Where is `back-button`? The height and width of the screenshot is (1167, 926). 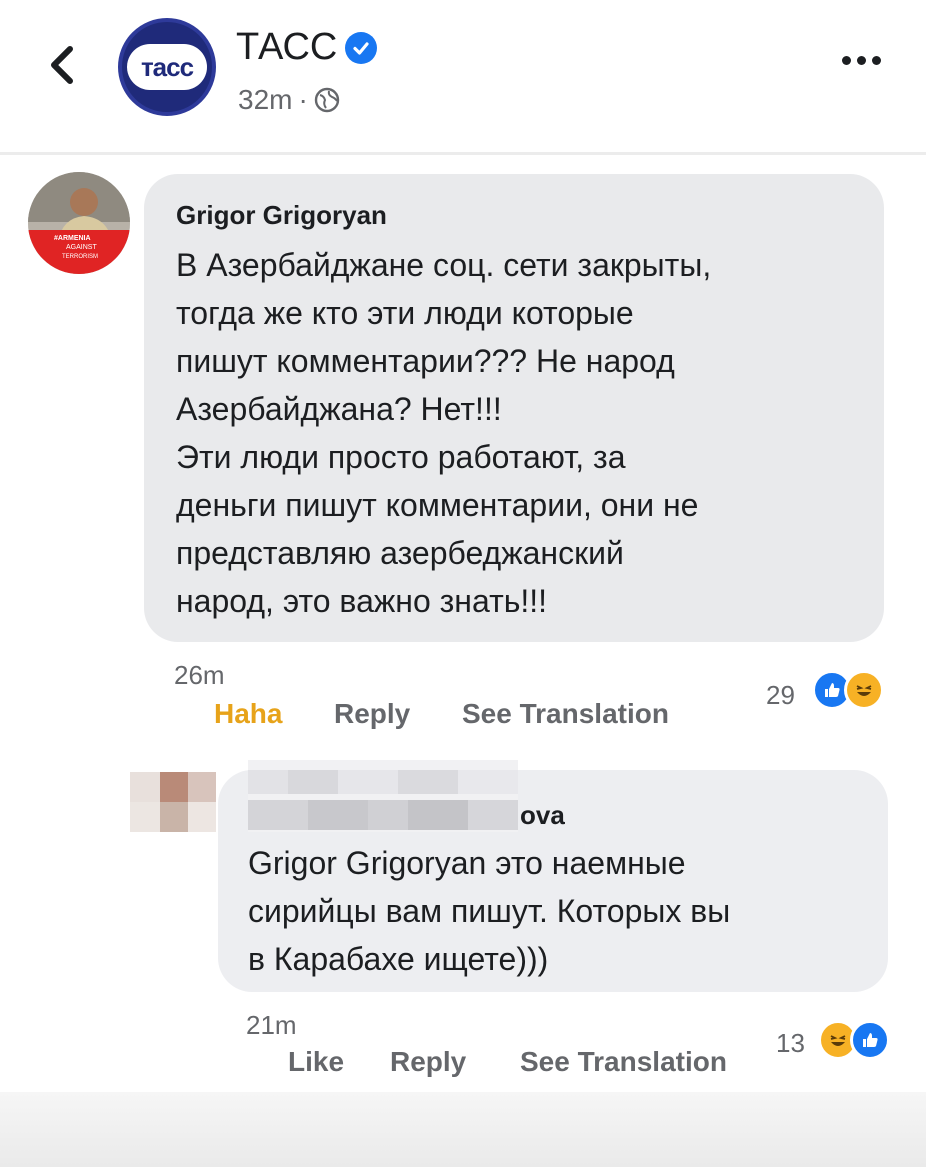
back-button is located at coordinates (61, 65).